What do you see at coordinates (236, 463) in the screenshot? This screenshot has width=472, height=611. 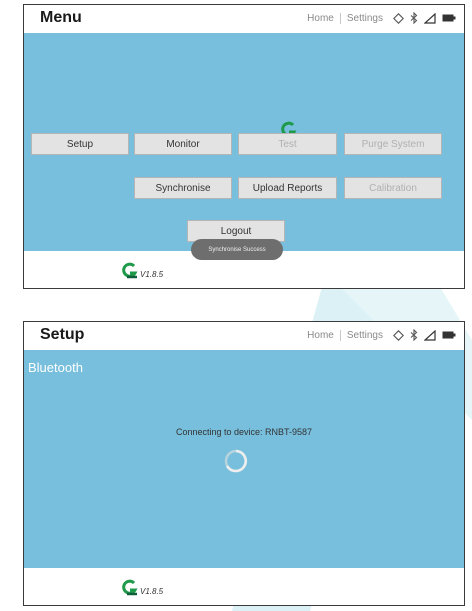 I see `loading-spinner-icon` at bounding box center [236, 463].